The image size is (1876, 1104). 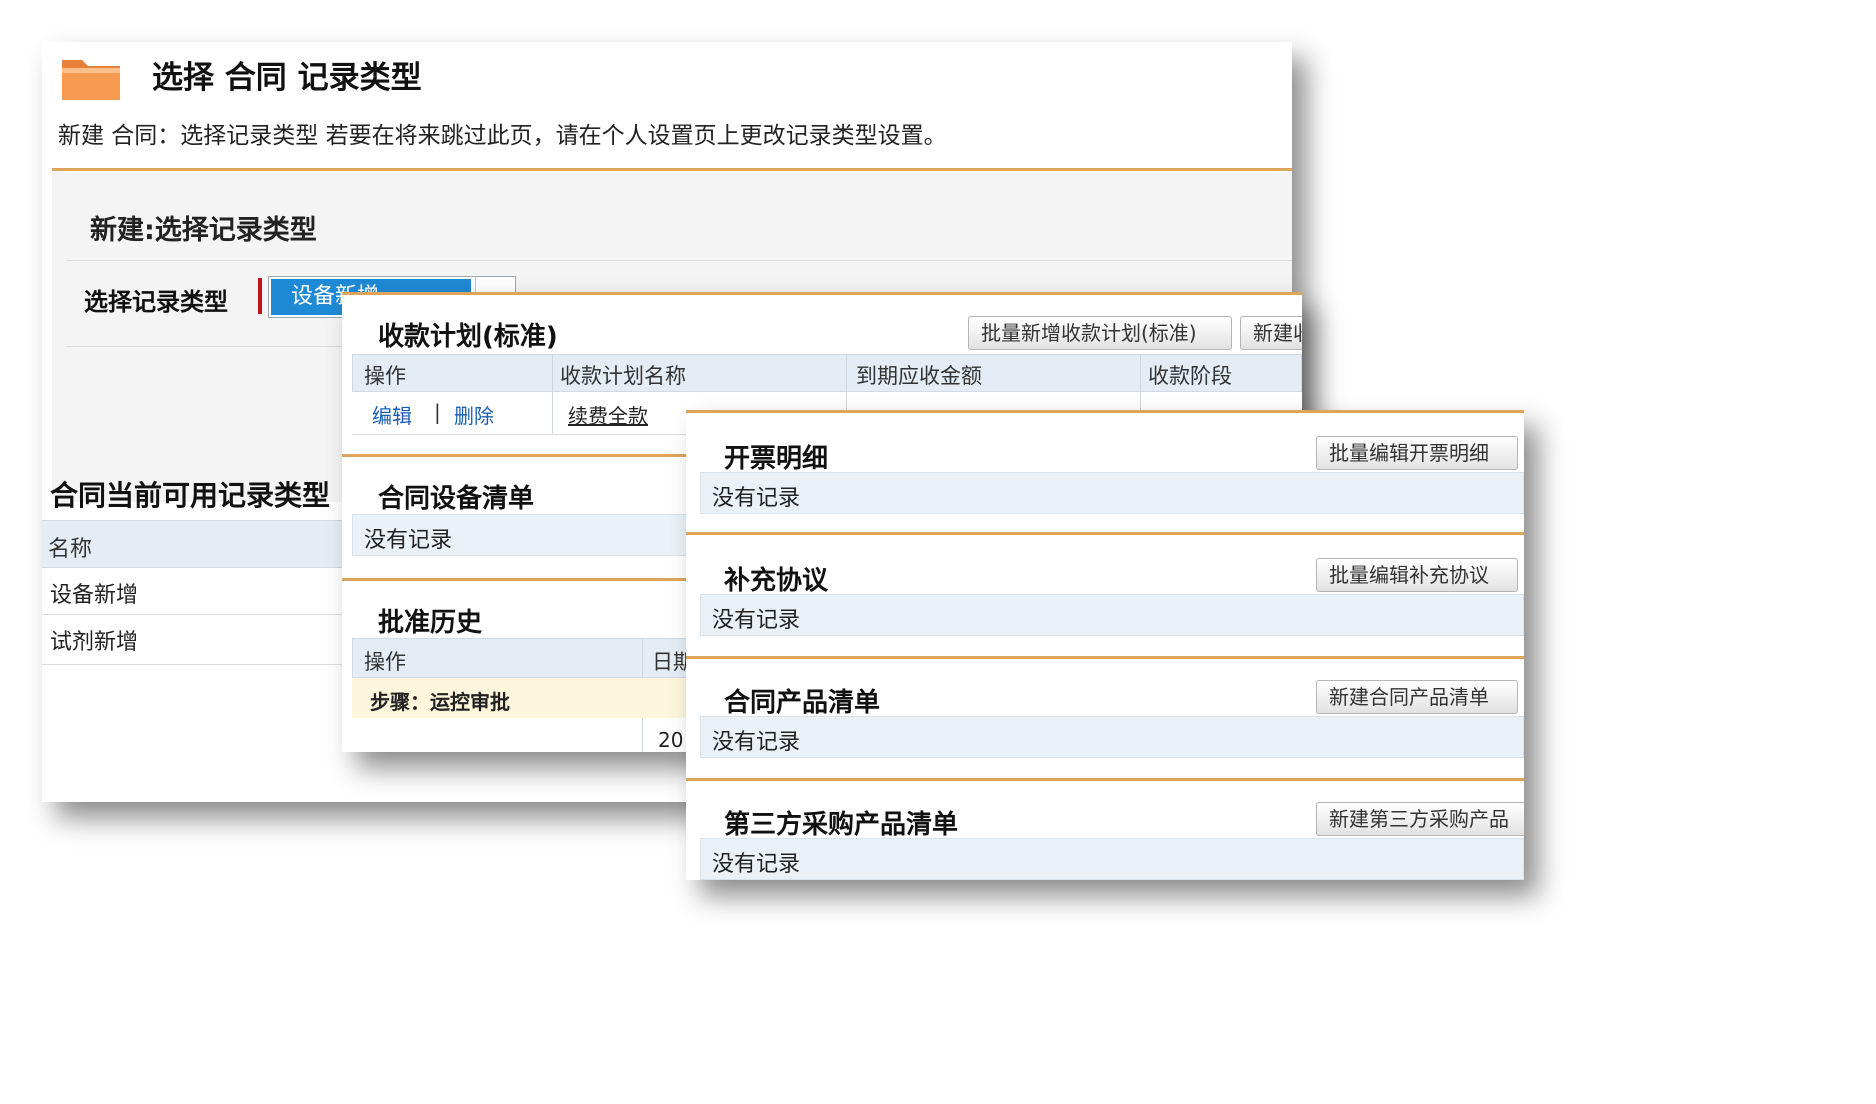 What do you see at coordinates (408, 540) in the screenshot?
I see `equipment-list-empty-text: 没有记录` at bounding box center [408, 540].